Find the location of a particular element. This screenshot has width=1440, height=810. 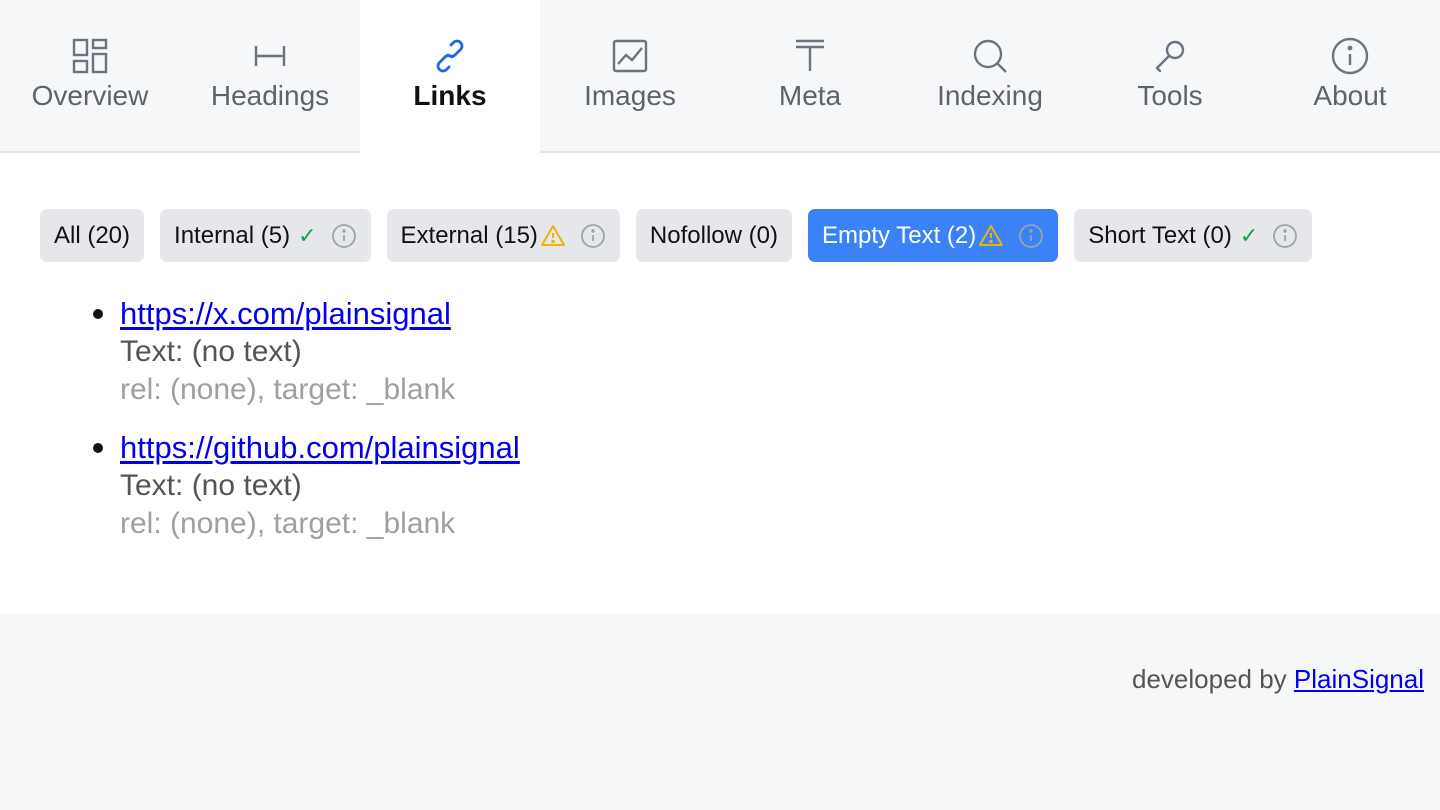

filter-label: Empty Text (2) is located at coordinates (899, 235).